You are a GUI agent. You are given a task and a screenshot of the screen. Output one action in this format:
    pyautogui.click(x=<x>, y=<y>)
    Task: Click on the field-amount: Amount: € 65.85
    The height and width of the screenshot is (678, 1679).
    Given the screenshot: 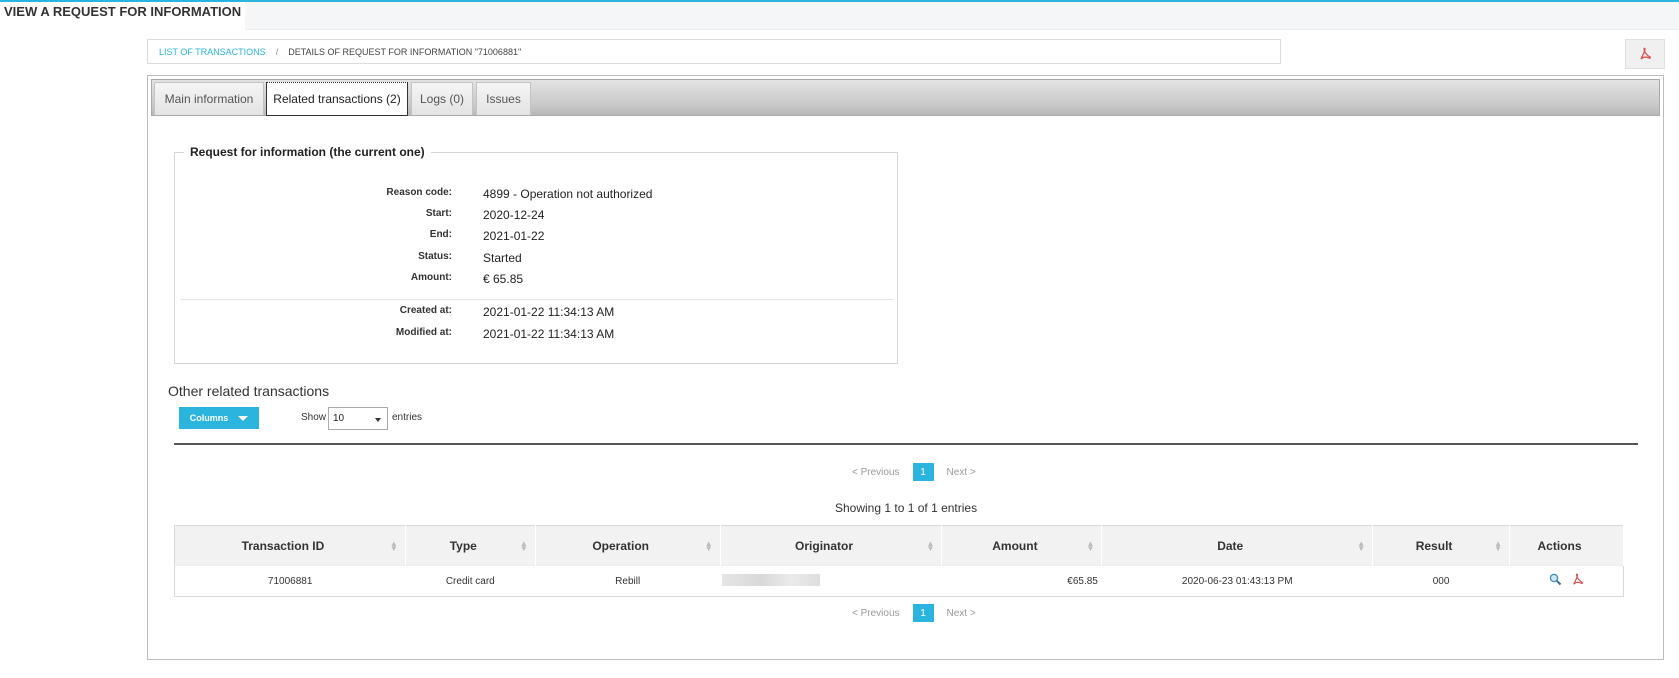 What is the action you would take?
    pyautogui.click(x=525, y=280)
    